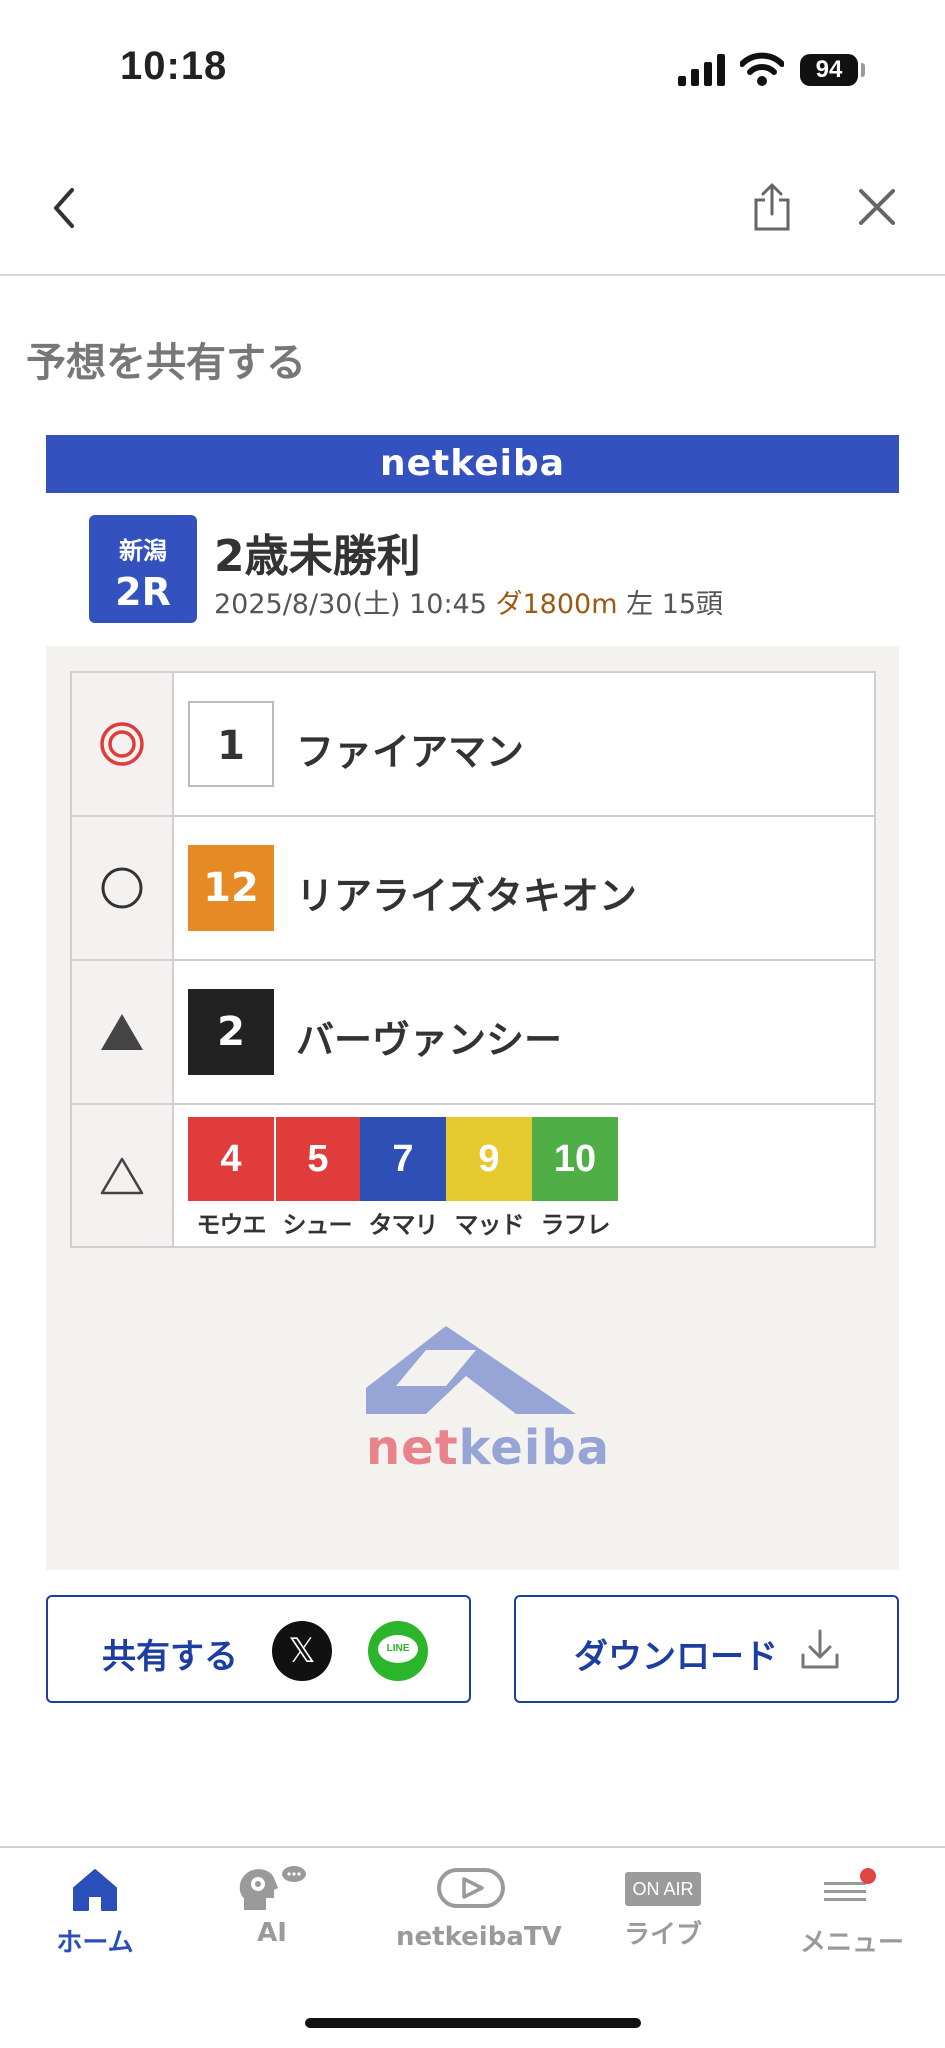 The image size is (945, 2048). I want to click on netkeiba-logo-mark-icon, so click(471, 1370).